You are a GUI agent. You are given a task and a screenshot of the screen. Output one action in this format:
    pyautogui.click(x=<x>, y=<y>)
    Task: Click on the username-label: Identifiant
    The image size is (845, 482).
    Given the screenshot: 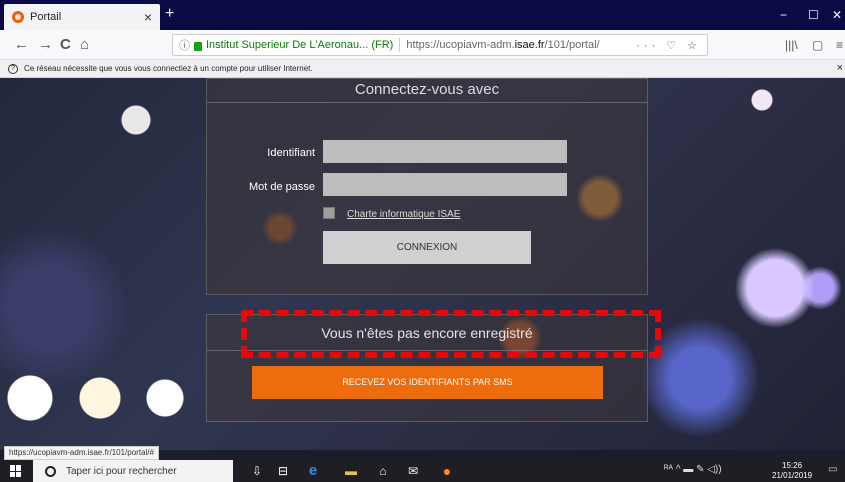 What is the action you would take?
    pyautogui.click(x=291, y=153)
    